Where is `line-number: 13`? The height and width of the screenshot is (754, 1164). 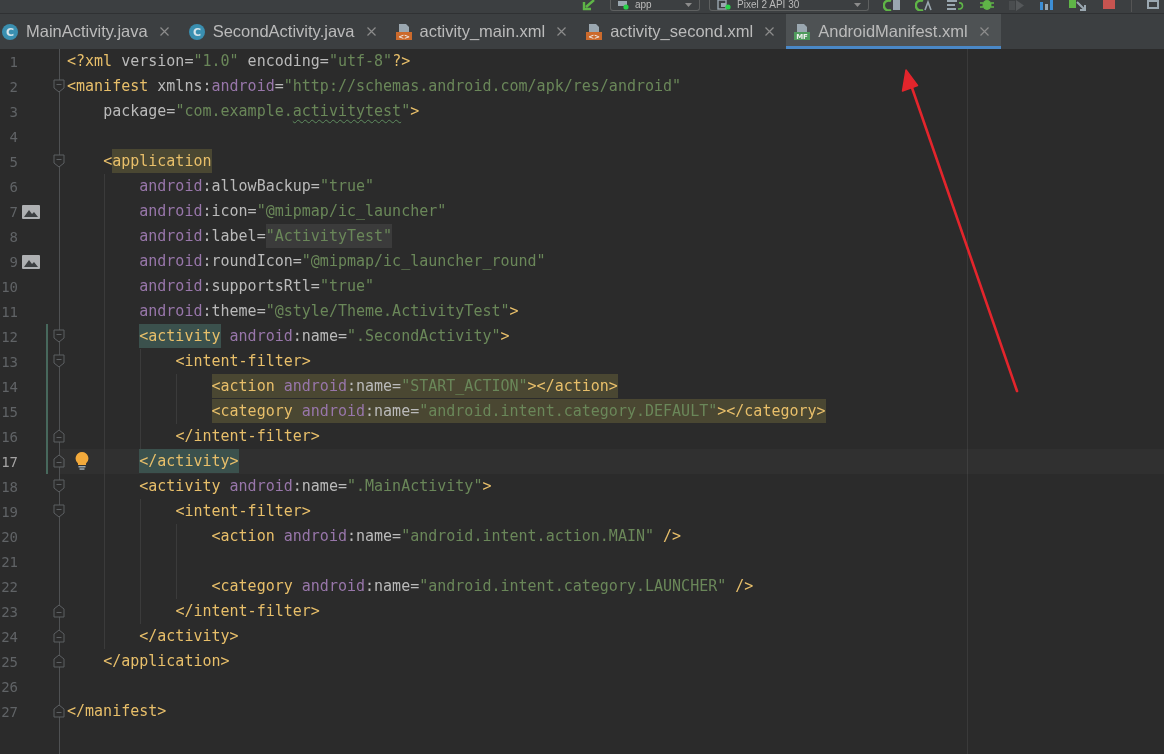
line-number: 13 is located at coordinates (9, 361).